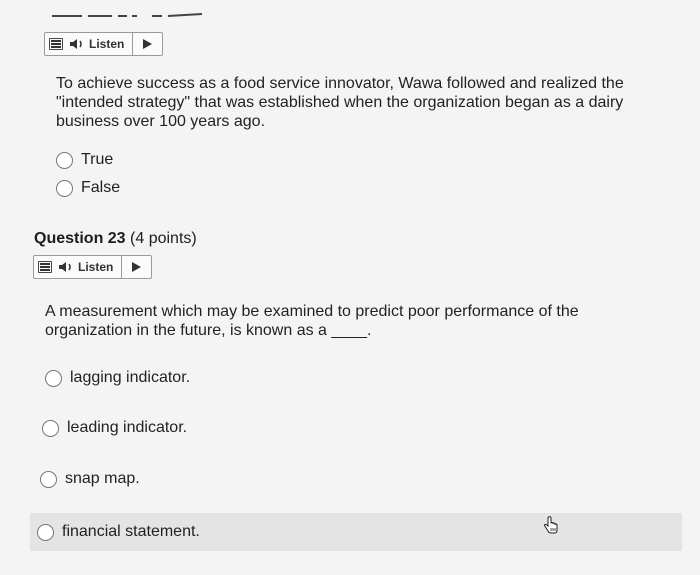 This screenshot has height=575, width=700. I want to click on option-label: lagging indicator., so click(130, 377).